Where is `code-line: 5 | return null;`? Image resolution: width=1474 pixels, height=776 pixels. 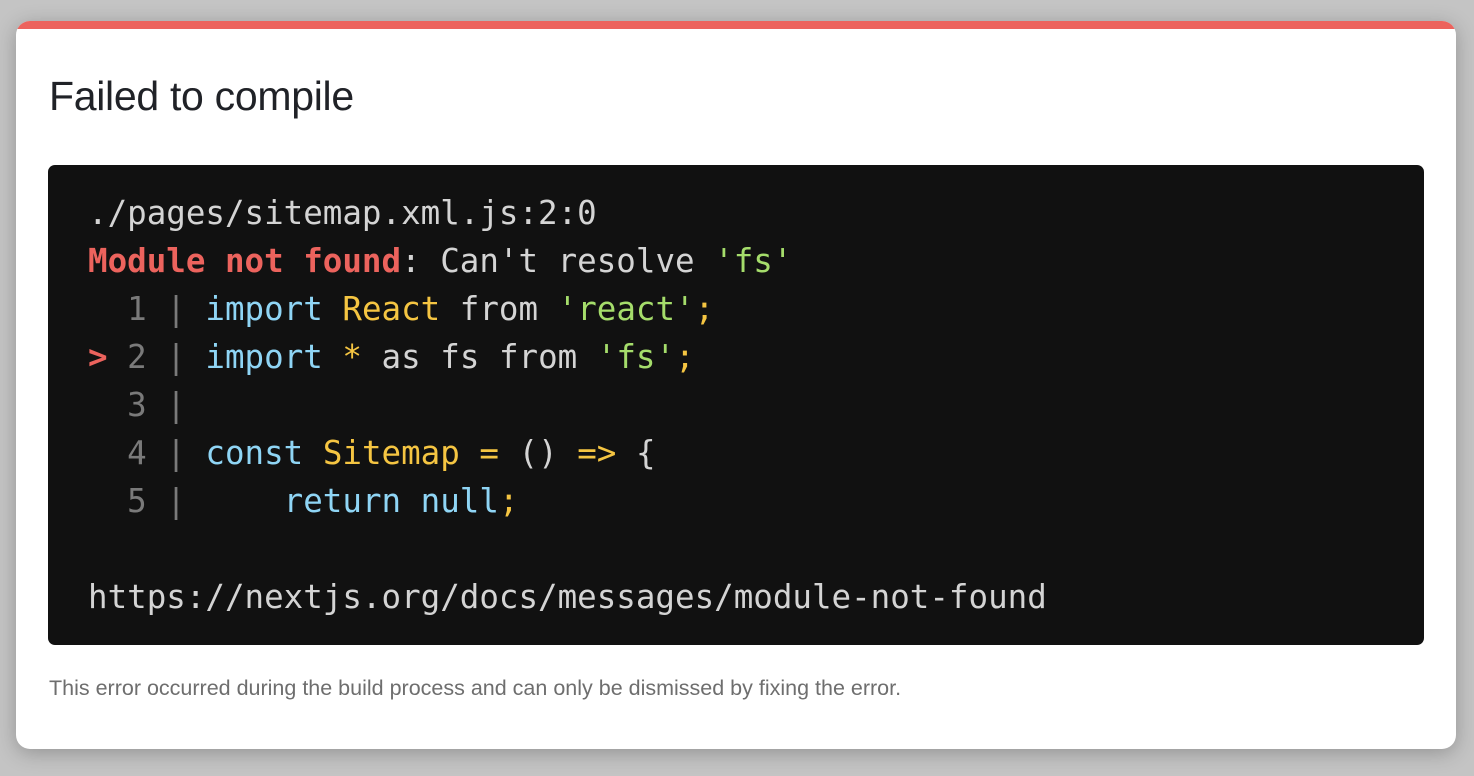 code-line: 5 | return null; is located at coordinates (736, 501).